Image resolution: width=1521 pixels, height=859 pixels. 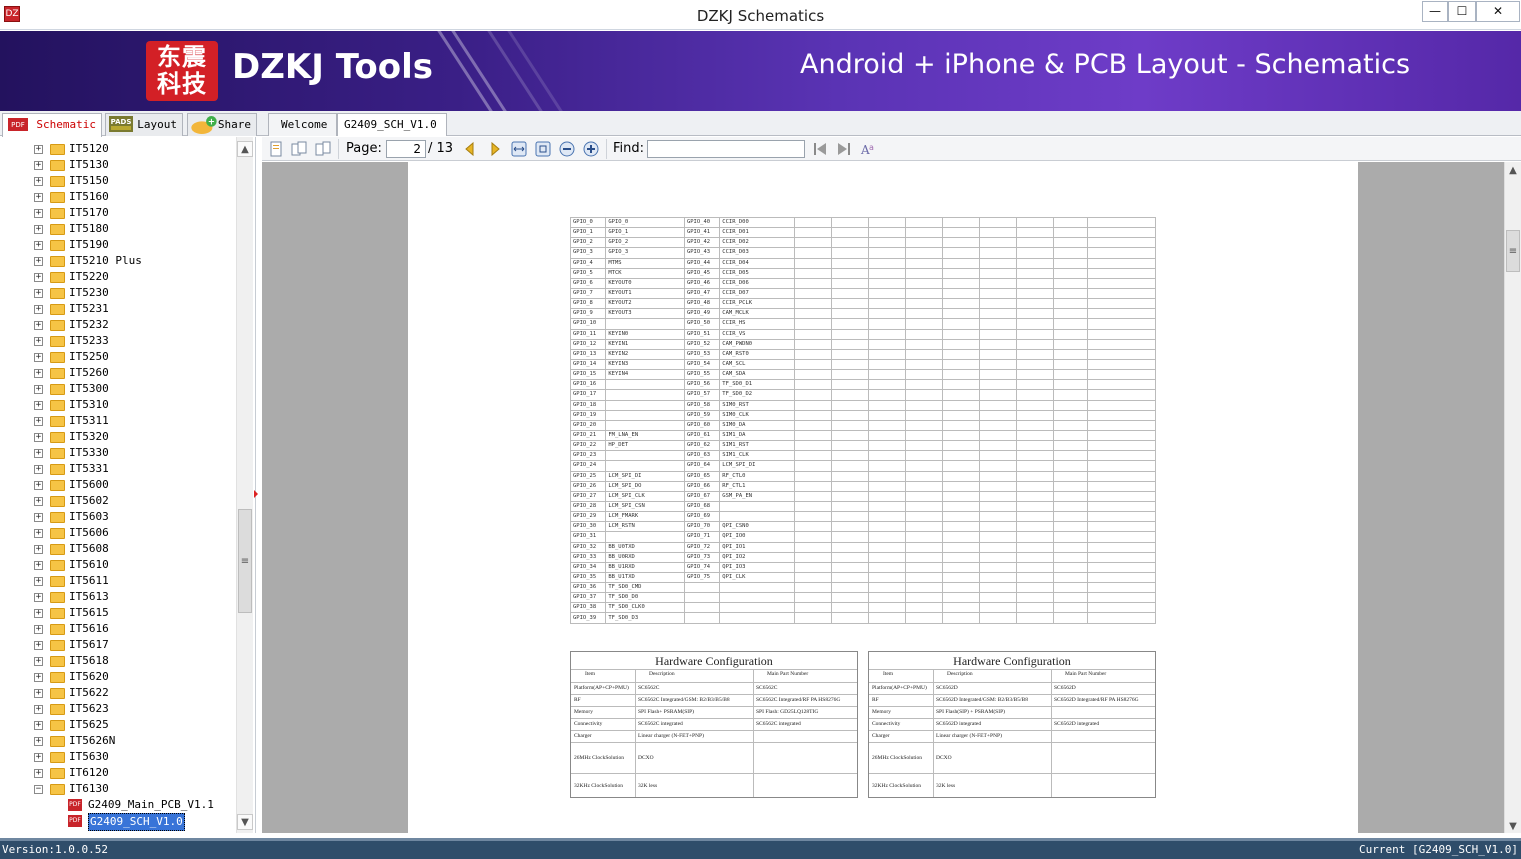 I want to click on tree-folder: + IT5230, so click(x=118, y=293).